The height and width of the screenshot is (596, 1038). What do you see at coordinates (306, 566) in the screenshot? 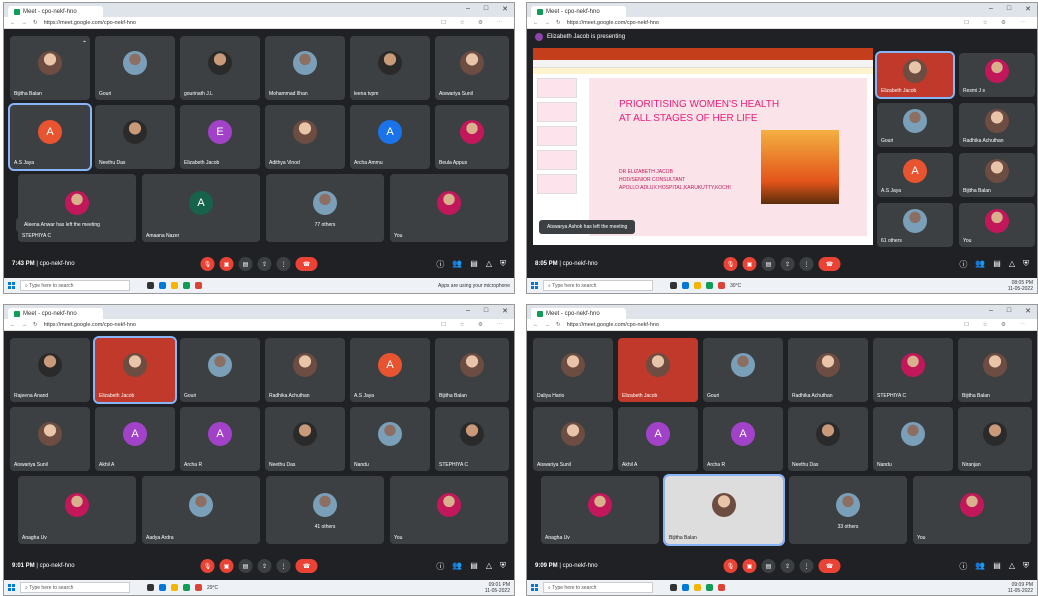
I see `end-call-button: ☎` at bounding box center [306, 566].